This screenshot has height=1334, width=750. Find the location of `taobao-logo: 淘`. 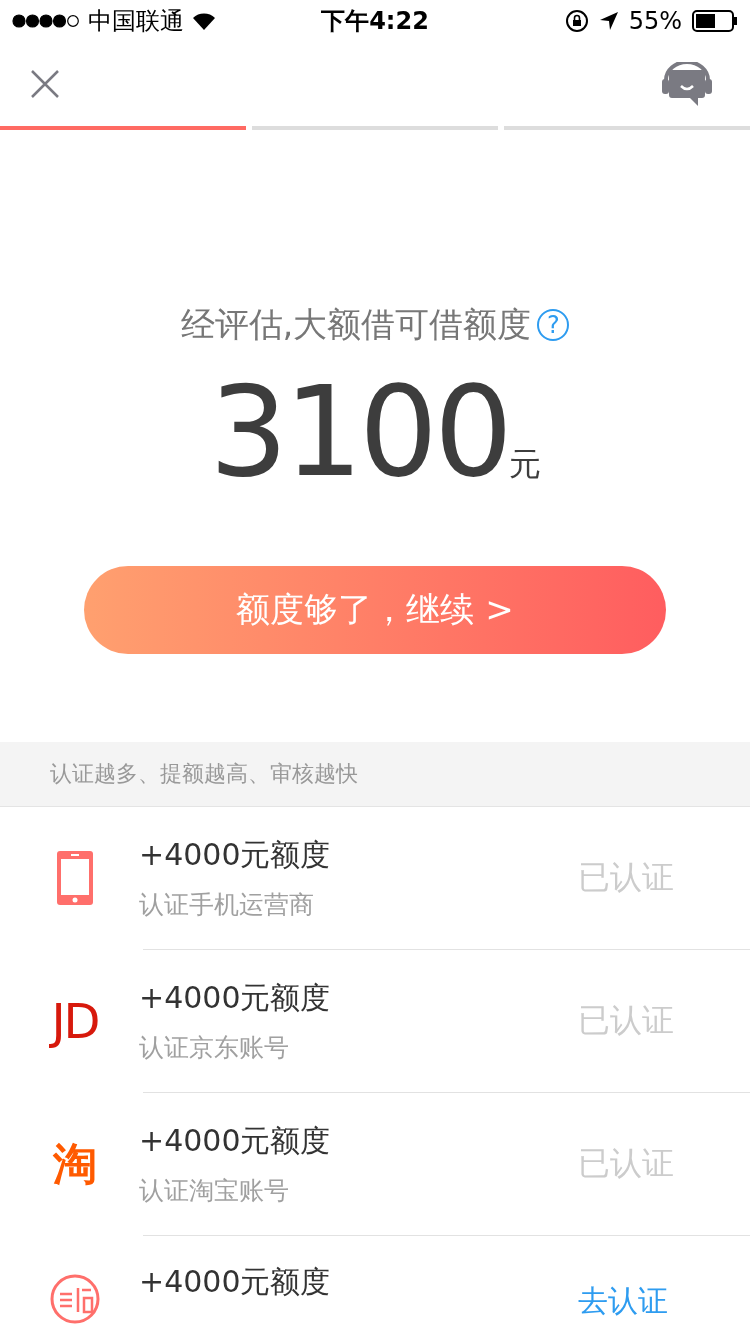

taobao-logo: 淘 is located at coordinates (75, 1163).